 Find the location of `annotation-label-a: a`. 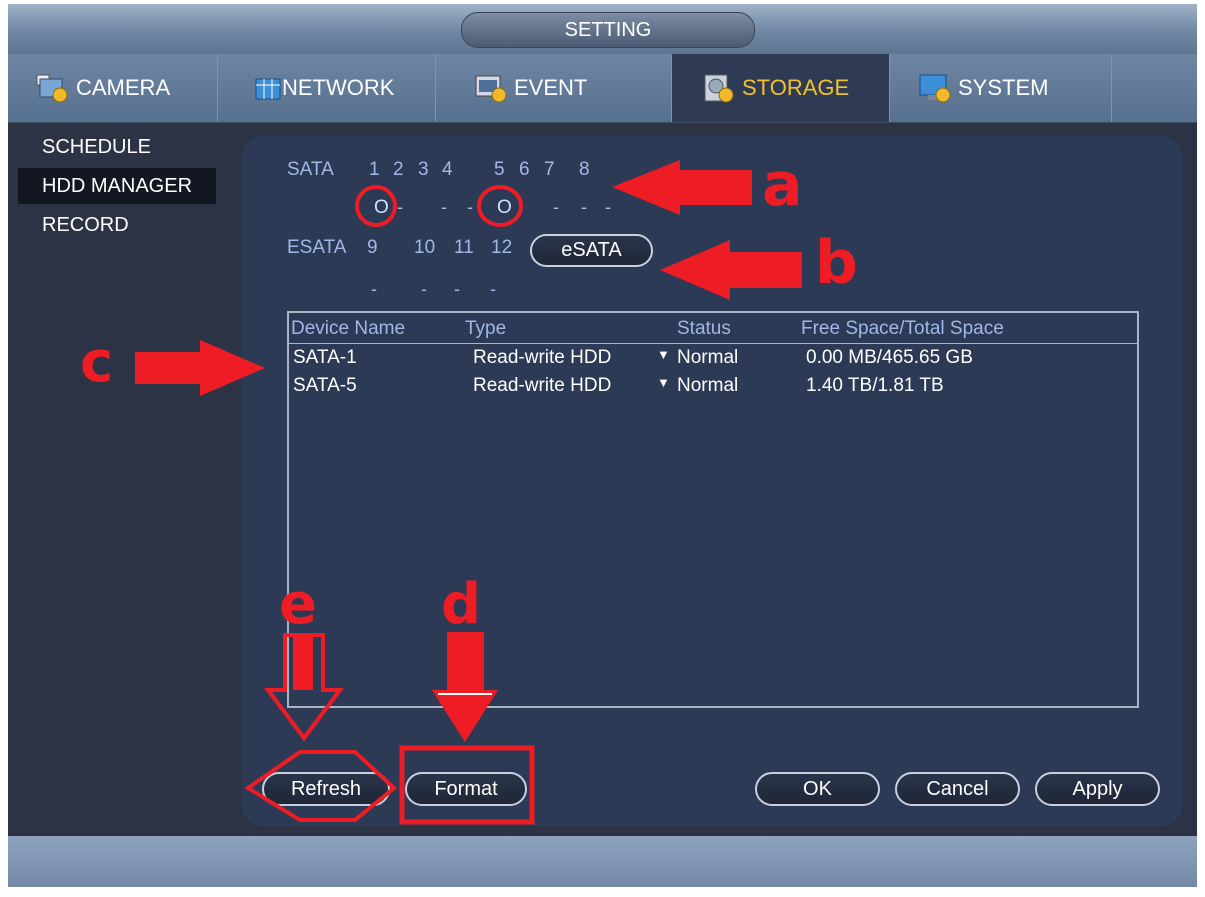

annotation-label-a: a is located at coordinates (782, 185).